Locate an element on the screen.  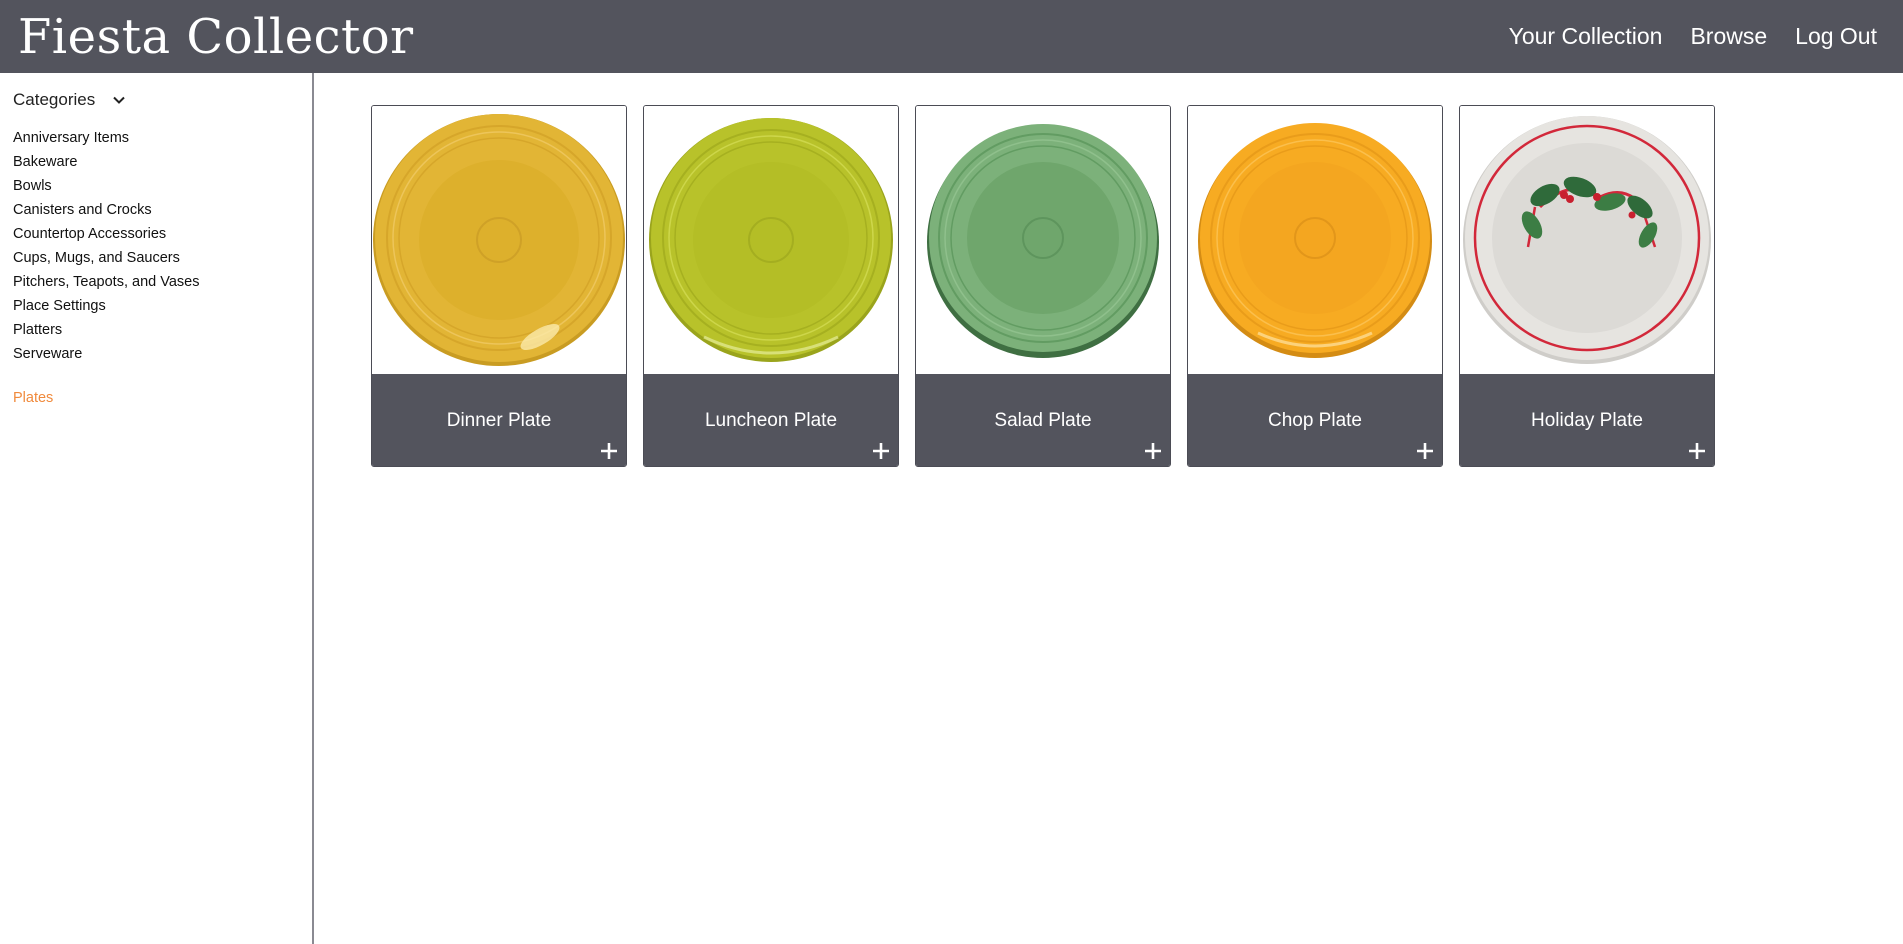
product-name: Salad Plate is located at coordinates (1043, 420).